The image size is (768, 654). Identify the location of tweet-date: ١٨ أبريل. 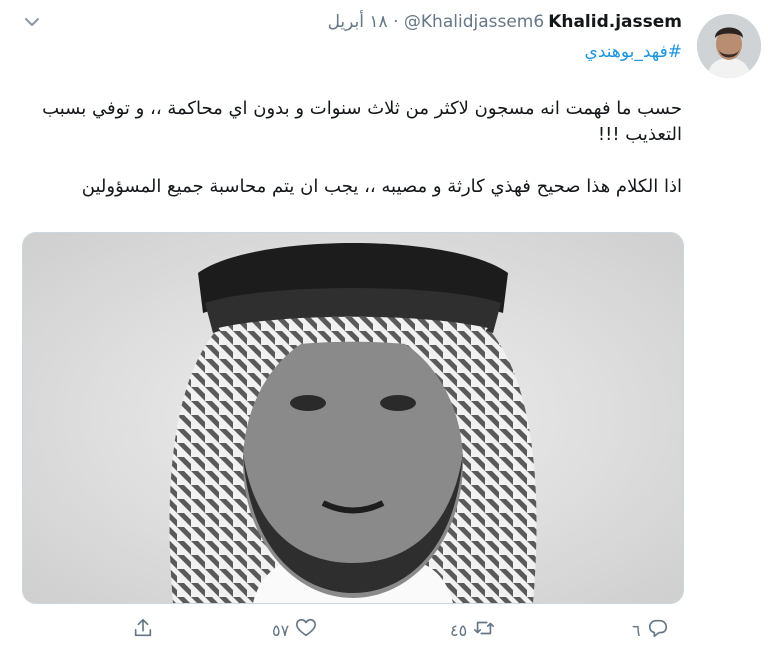
(358, 22).